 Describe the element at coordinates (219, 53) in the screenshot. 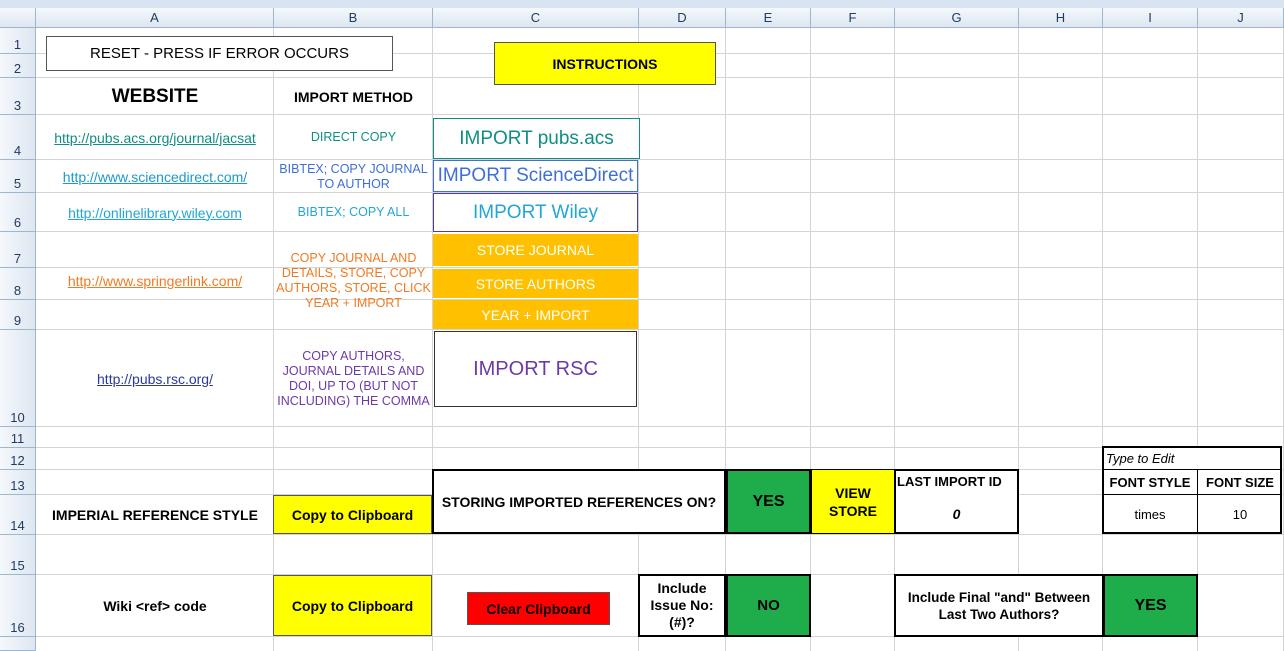

I see `reset-button: RESET - PRESS IF ERROR OCCURS` at that location.